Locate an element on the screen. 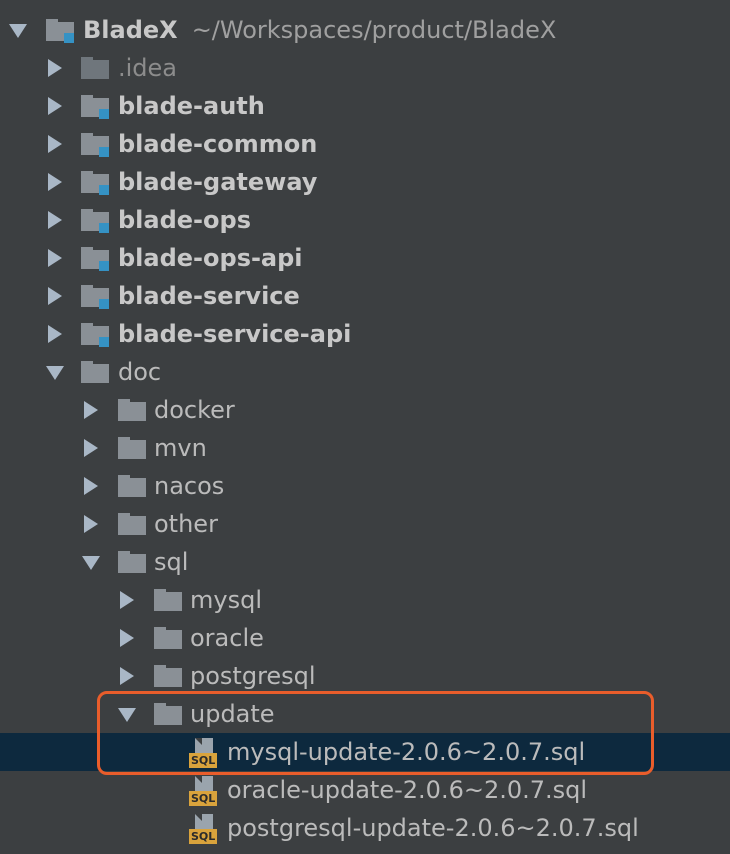 This screenshot has width=730, height=854. tree-row-label: sql is located at coordinates (171, 562).